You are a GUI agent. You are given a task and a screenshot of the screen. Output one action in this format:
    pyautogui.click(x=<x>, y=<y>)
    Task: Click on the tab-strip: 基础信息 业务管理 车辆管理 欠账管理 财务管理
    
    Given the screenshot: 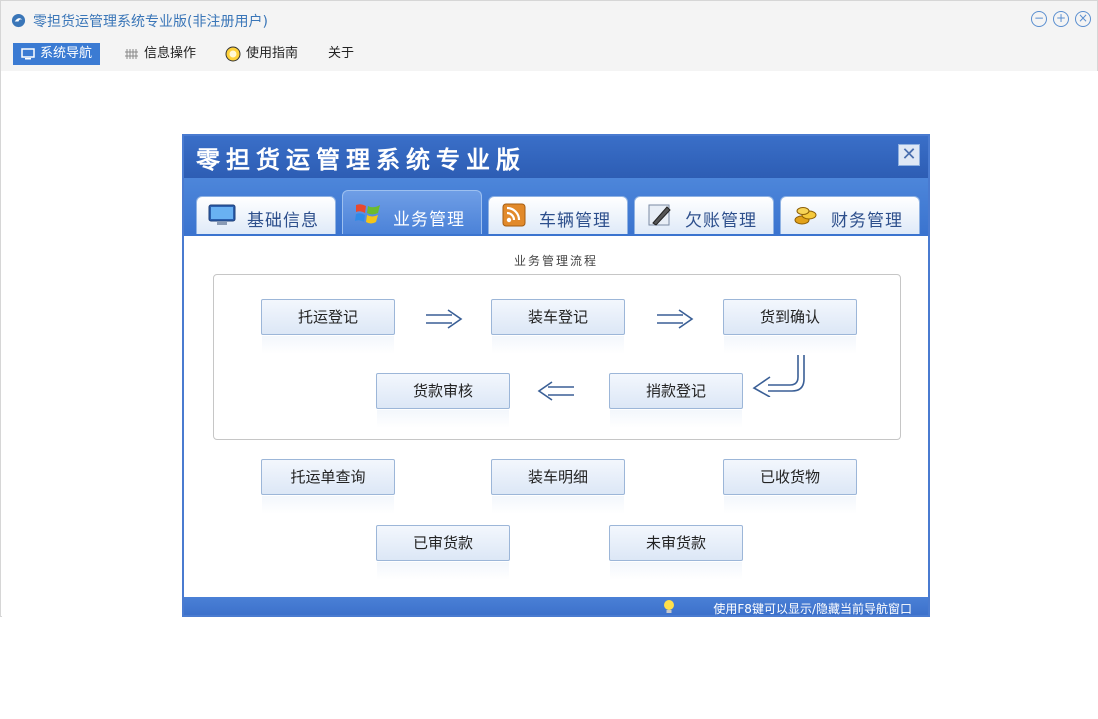 What is the action you would take?
    pyautogui.click(x=556, y=207)
    